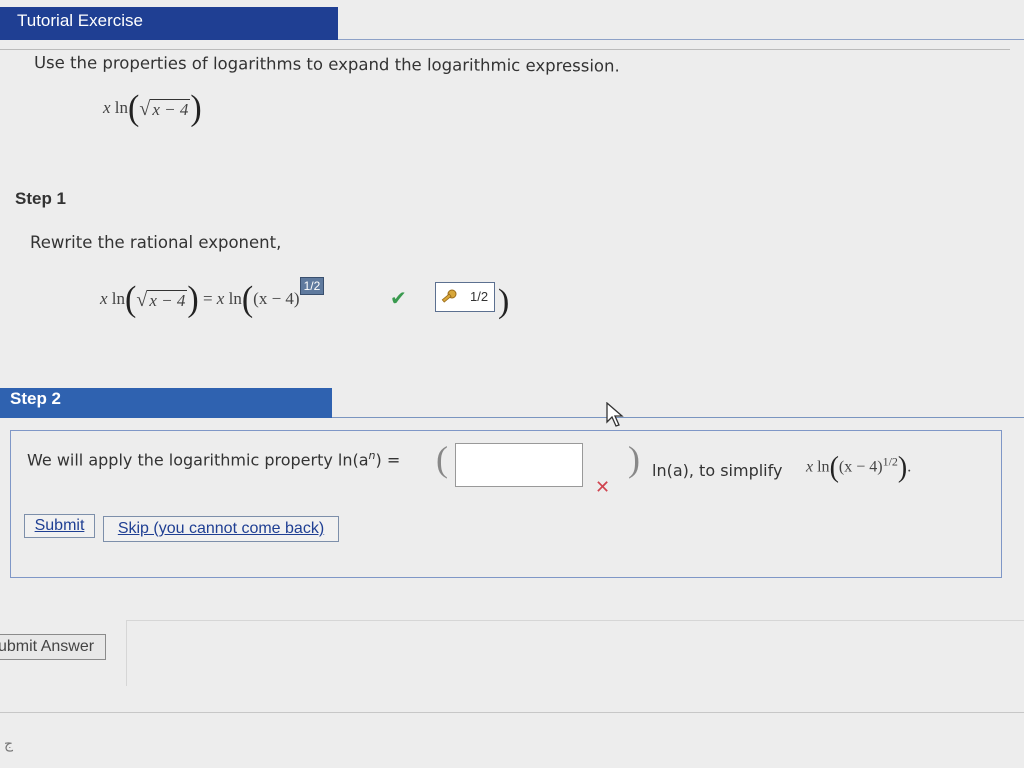 The image size is (1024, 768). Describe the element at coordinates (678, 417) in the screenshot. I see `step2-rule` at that location.